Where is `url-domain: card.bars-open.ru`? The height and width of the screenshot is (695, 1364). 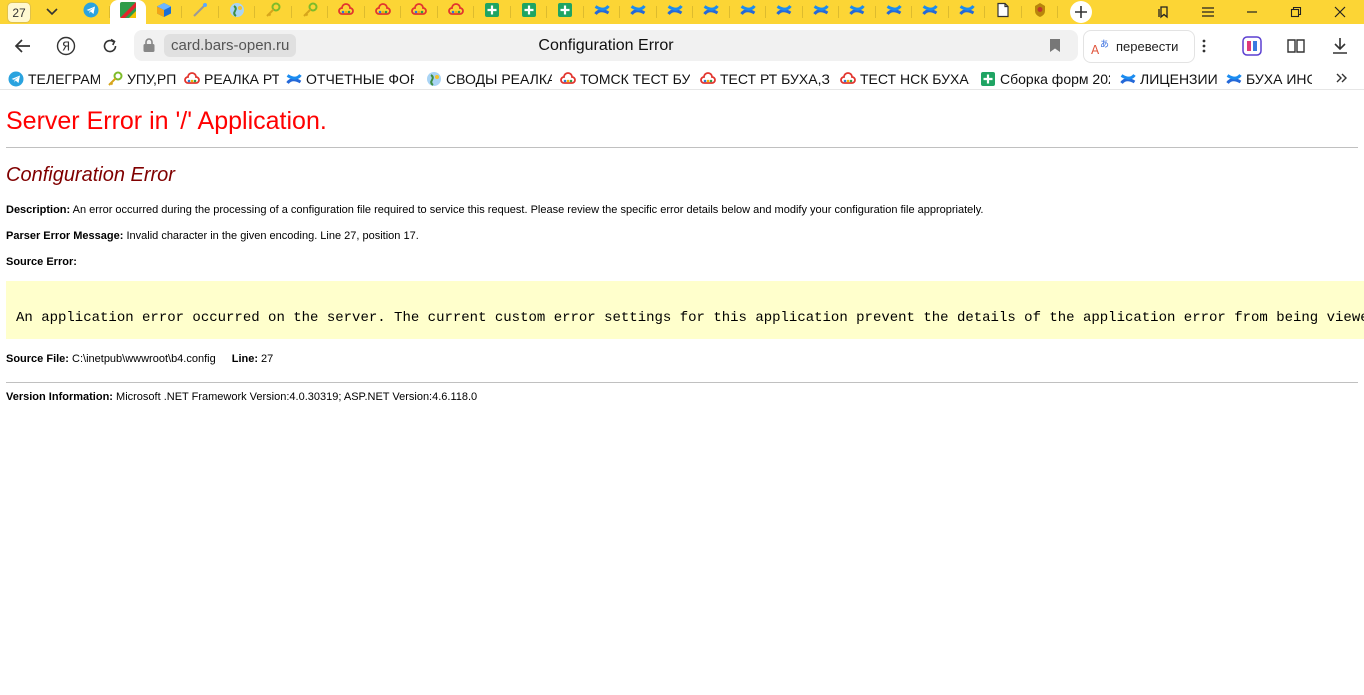
url-domain: card.bars-open.ru is located at coordinates (230, 45).